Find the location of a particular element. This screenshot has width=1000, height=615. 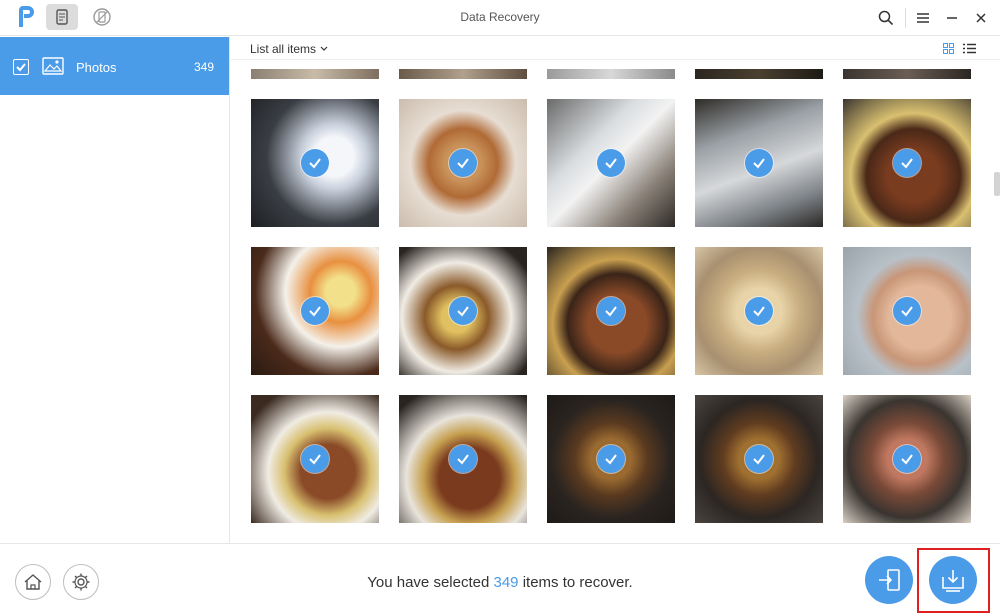

backup-mode-icon is located at coordinates (102, 17).